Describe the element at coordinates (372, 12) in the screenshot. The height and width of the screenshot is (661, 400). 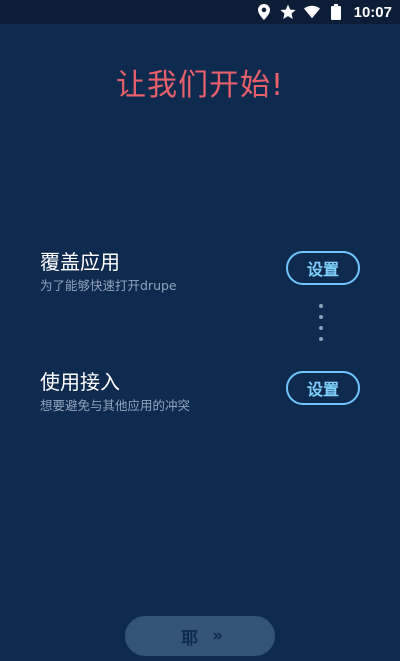
I see `status-time: 10:07` at that location.